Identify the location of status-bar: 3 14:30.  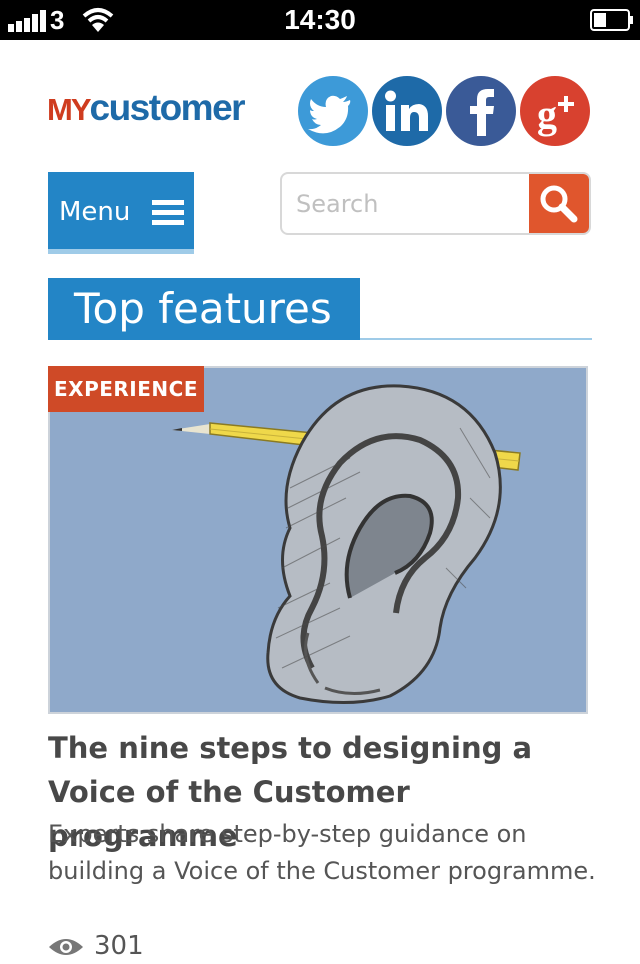
(320, 20).